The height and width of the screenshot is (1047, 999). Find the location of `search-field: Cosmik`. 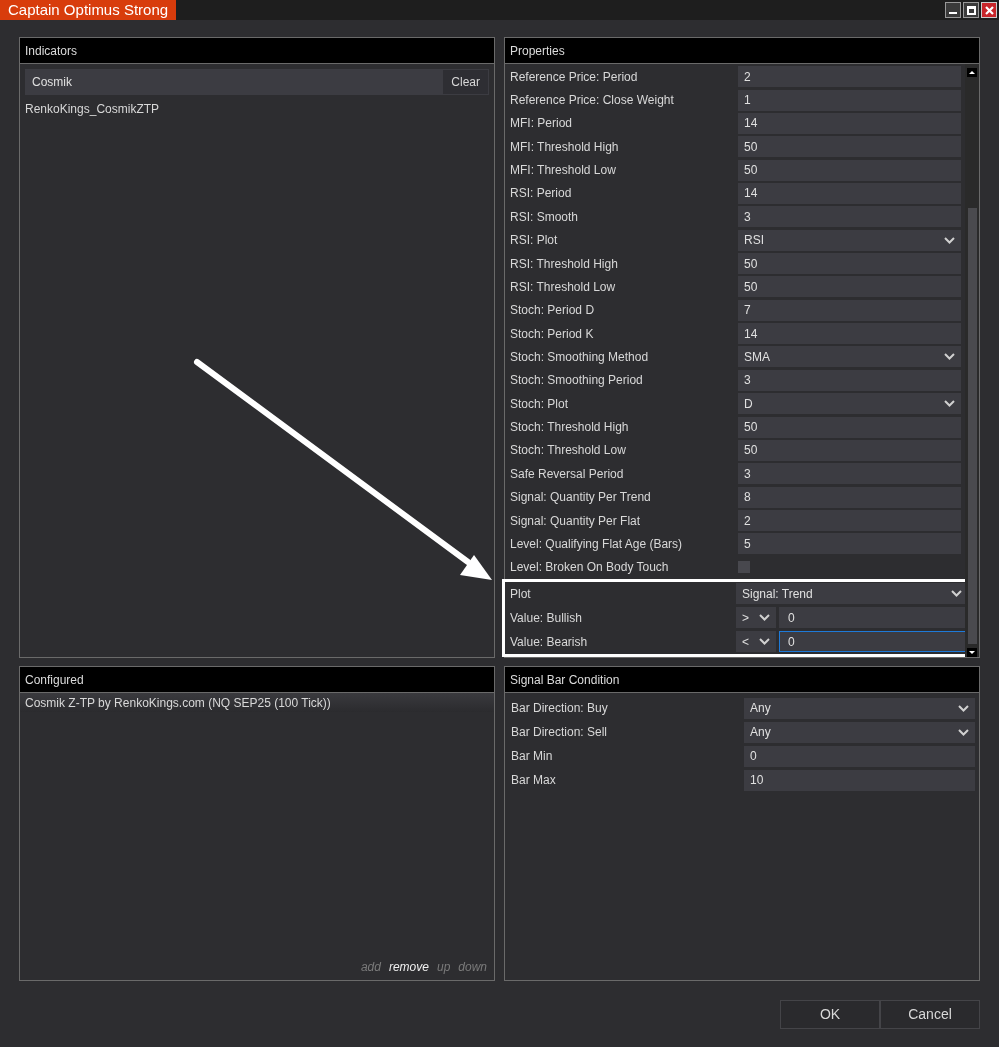

search-field: Cosmik is located at coordinates (234, 82).